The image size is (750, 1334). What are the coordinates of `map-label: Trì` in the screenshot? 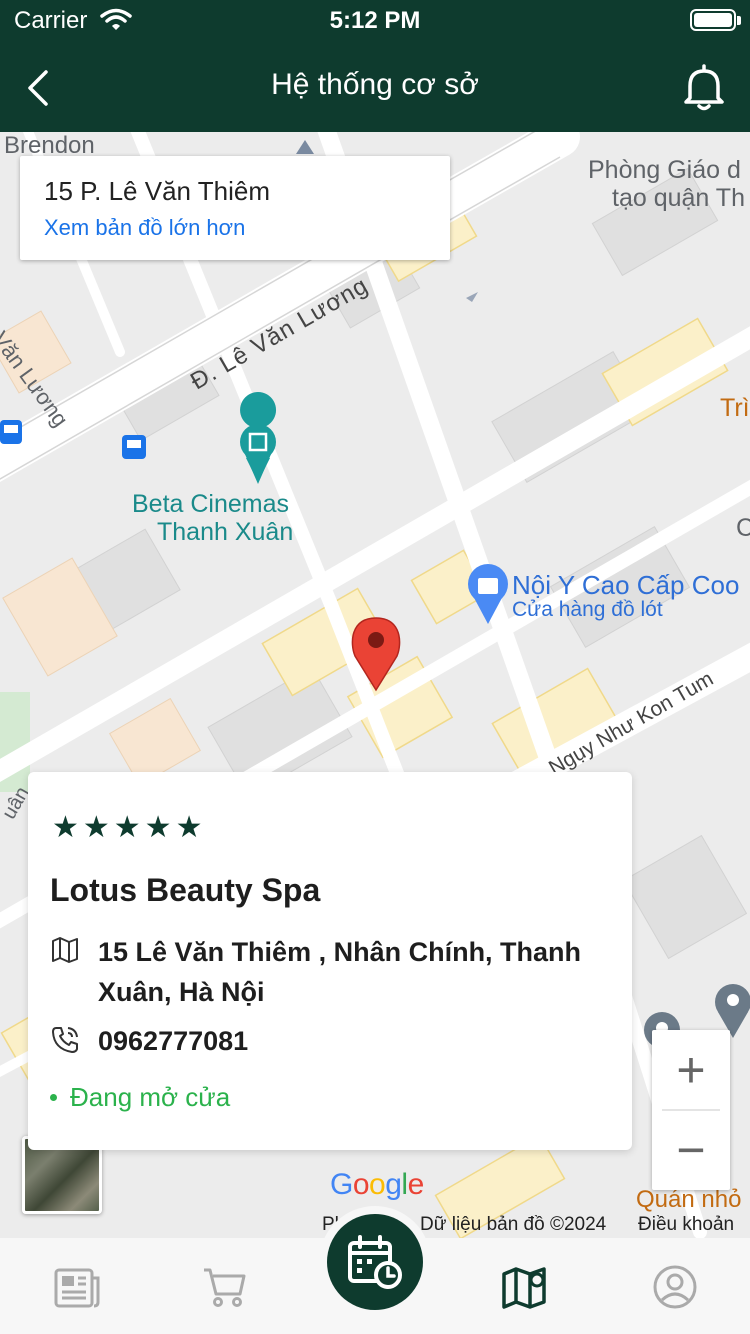 It's located at (735, 408).